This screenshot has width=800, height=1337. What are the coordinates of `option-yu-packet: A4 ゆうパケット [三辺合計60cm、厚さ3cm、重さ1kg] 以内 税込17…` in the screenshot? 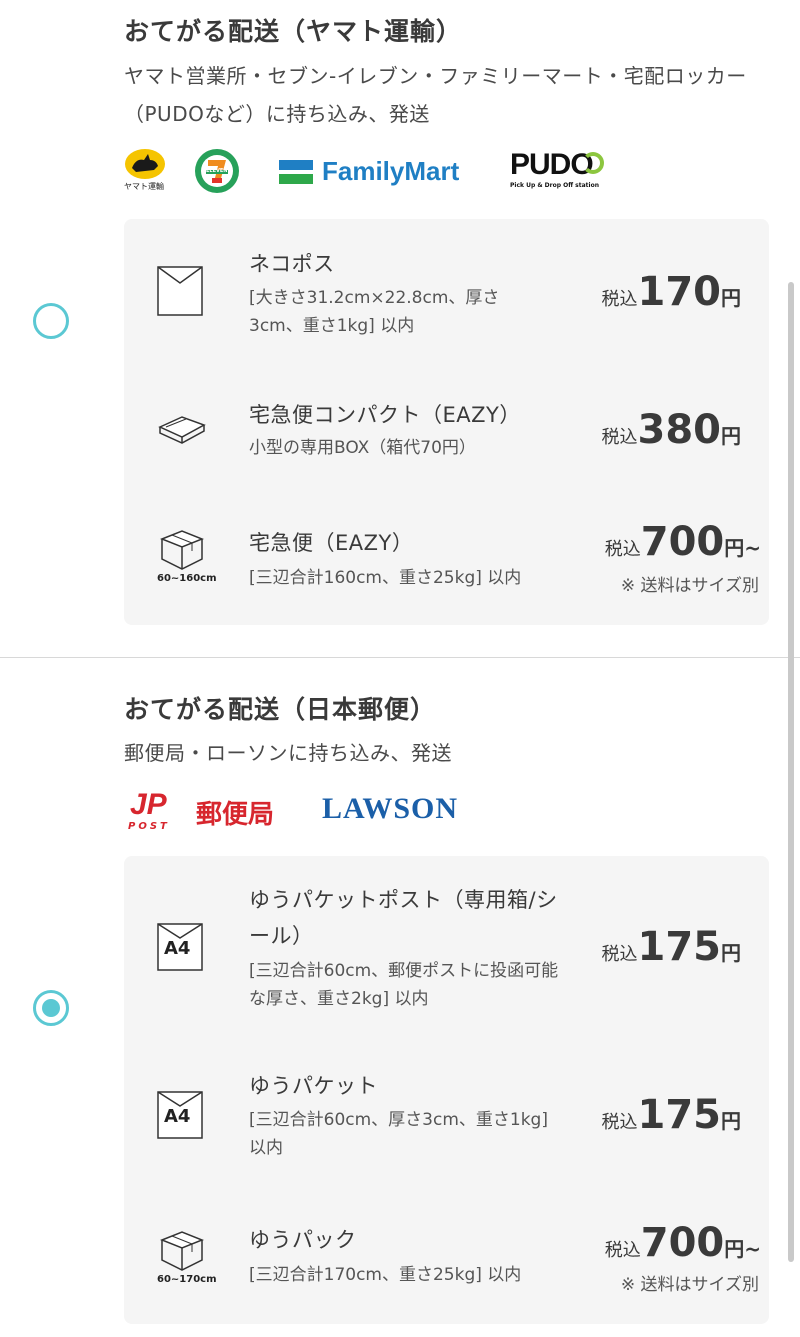 It's located at (446, 1121).